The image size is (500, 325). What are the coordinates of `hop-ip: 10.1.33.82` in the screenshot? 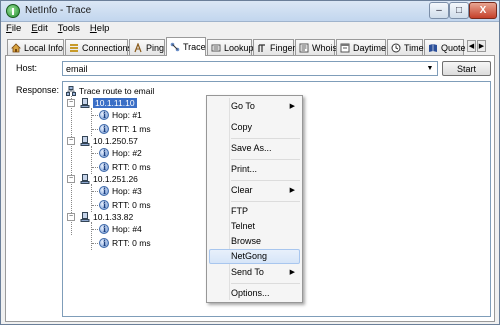 It's located at (113, 217).